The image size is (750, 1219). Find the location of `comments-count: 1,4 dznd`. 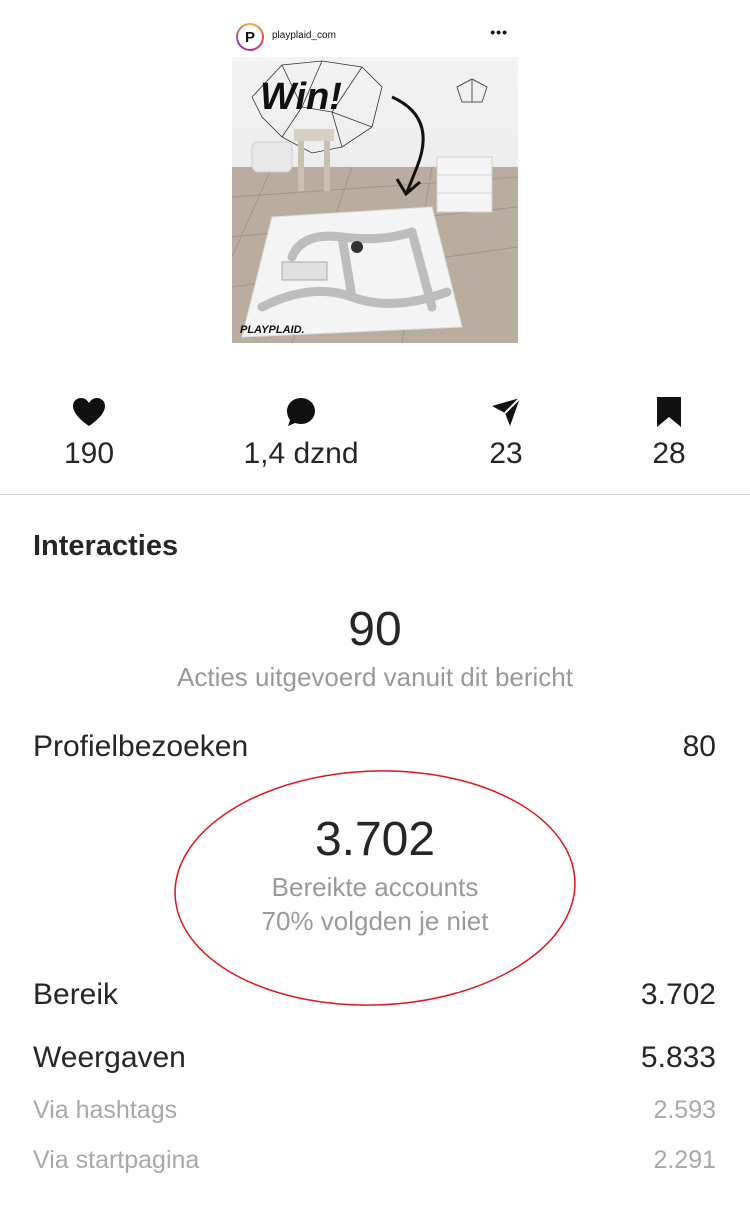

comments-count: 1,4 dznd is located at coordinates (301, 453).